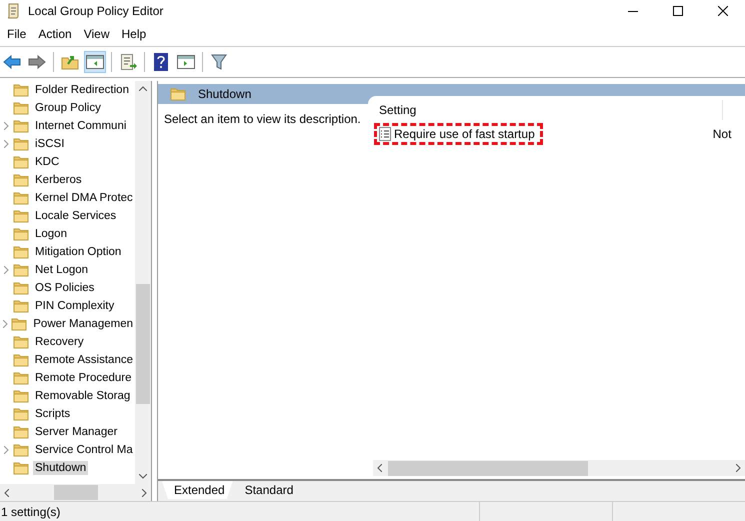 Image resolution: width=745 pixels, height=521 pixels. I want to click on tree-item: Internet Communi, so click(80, 126).